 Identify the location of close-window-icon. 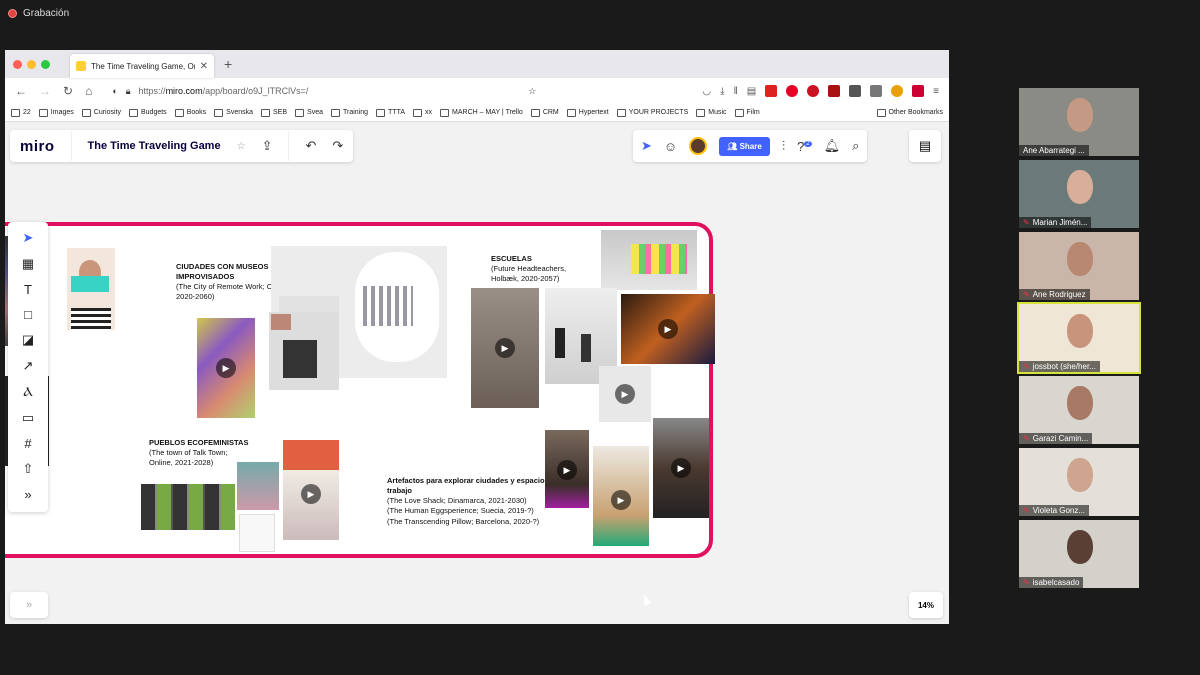
(17, 64).